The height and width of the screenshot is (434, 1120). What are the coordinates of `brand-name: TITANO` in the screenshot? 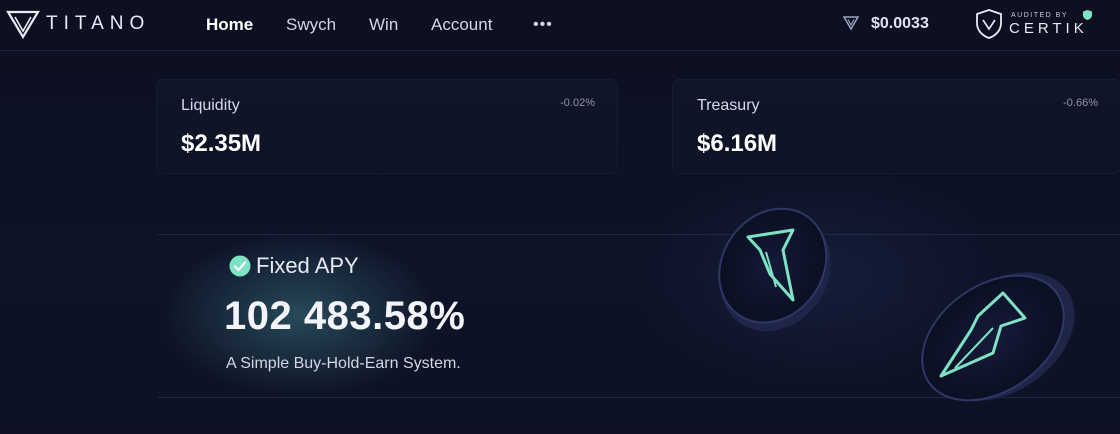 It's located at (98, 24).